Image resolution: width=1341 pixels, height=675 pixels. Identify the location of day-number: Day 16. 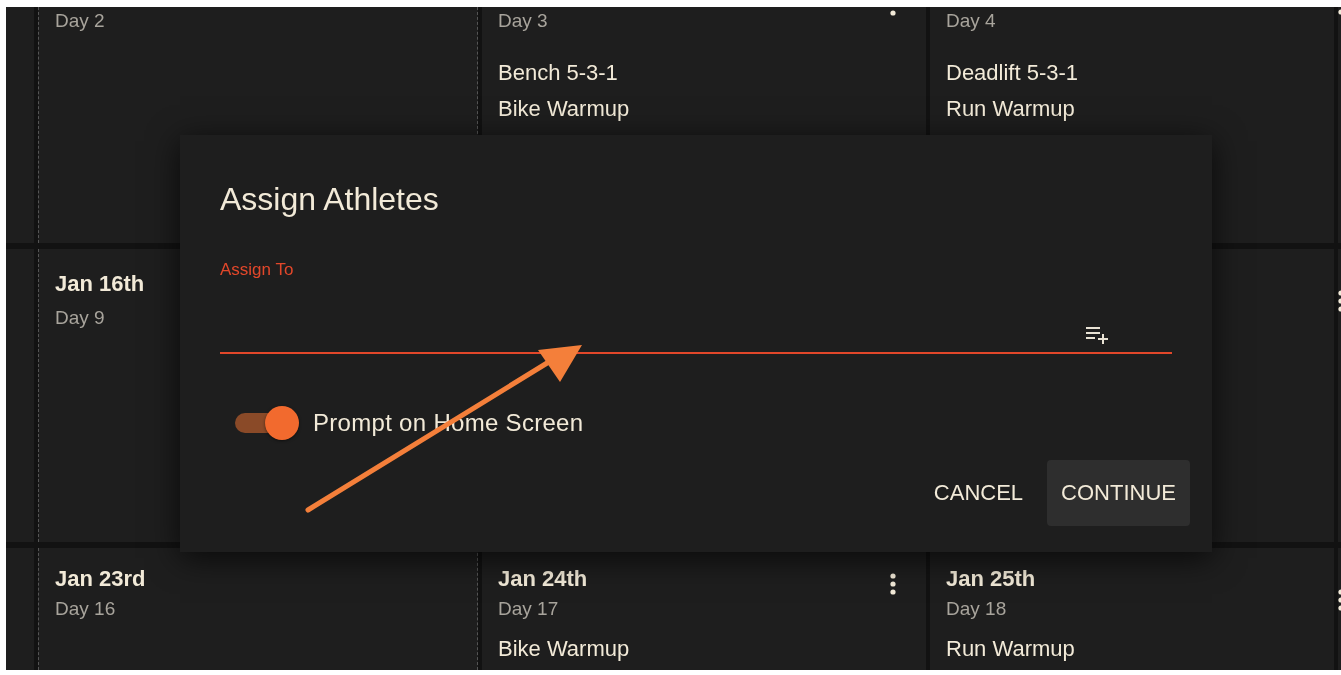
(86, 609).